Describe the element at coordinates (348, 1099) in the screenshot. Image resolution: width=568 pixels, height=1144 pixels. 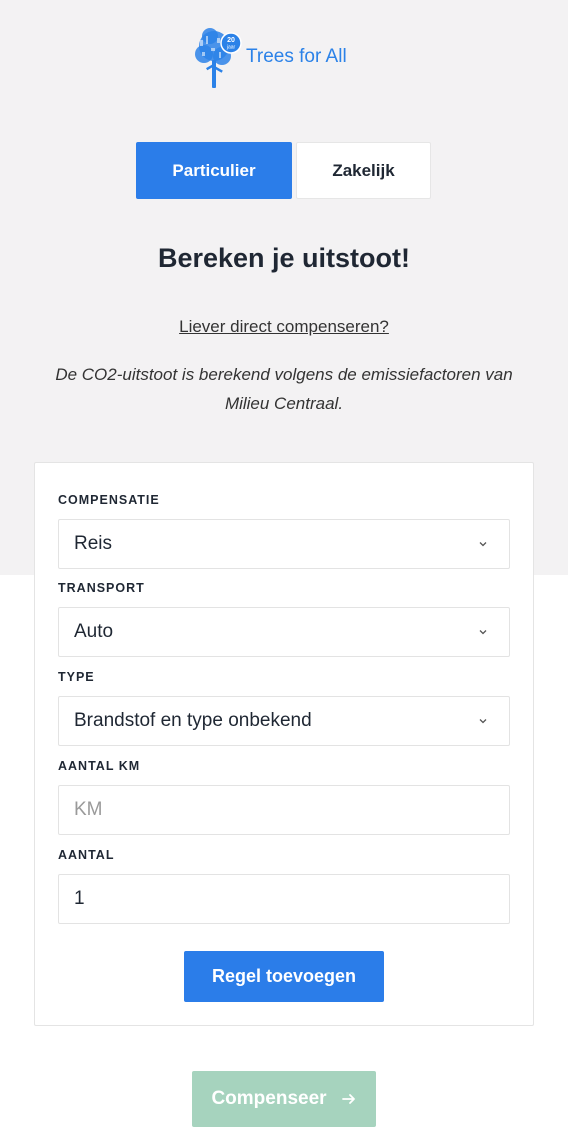
I see `arrow-right-icon` at that location.